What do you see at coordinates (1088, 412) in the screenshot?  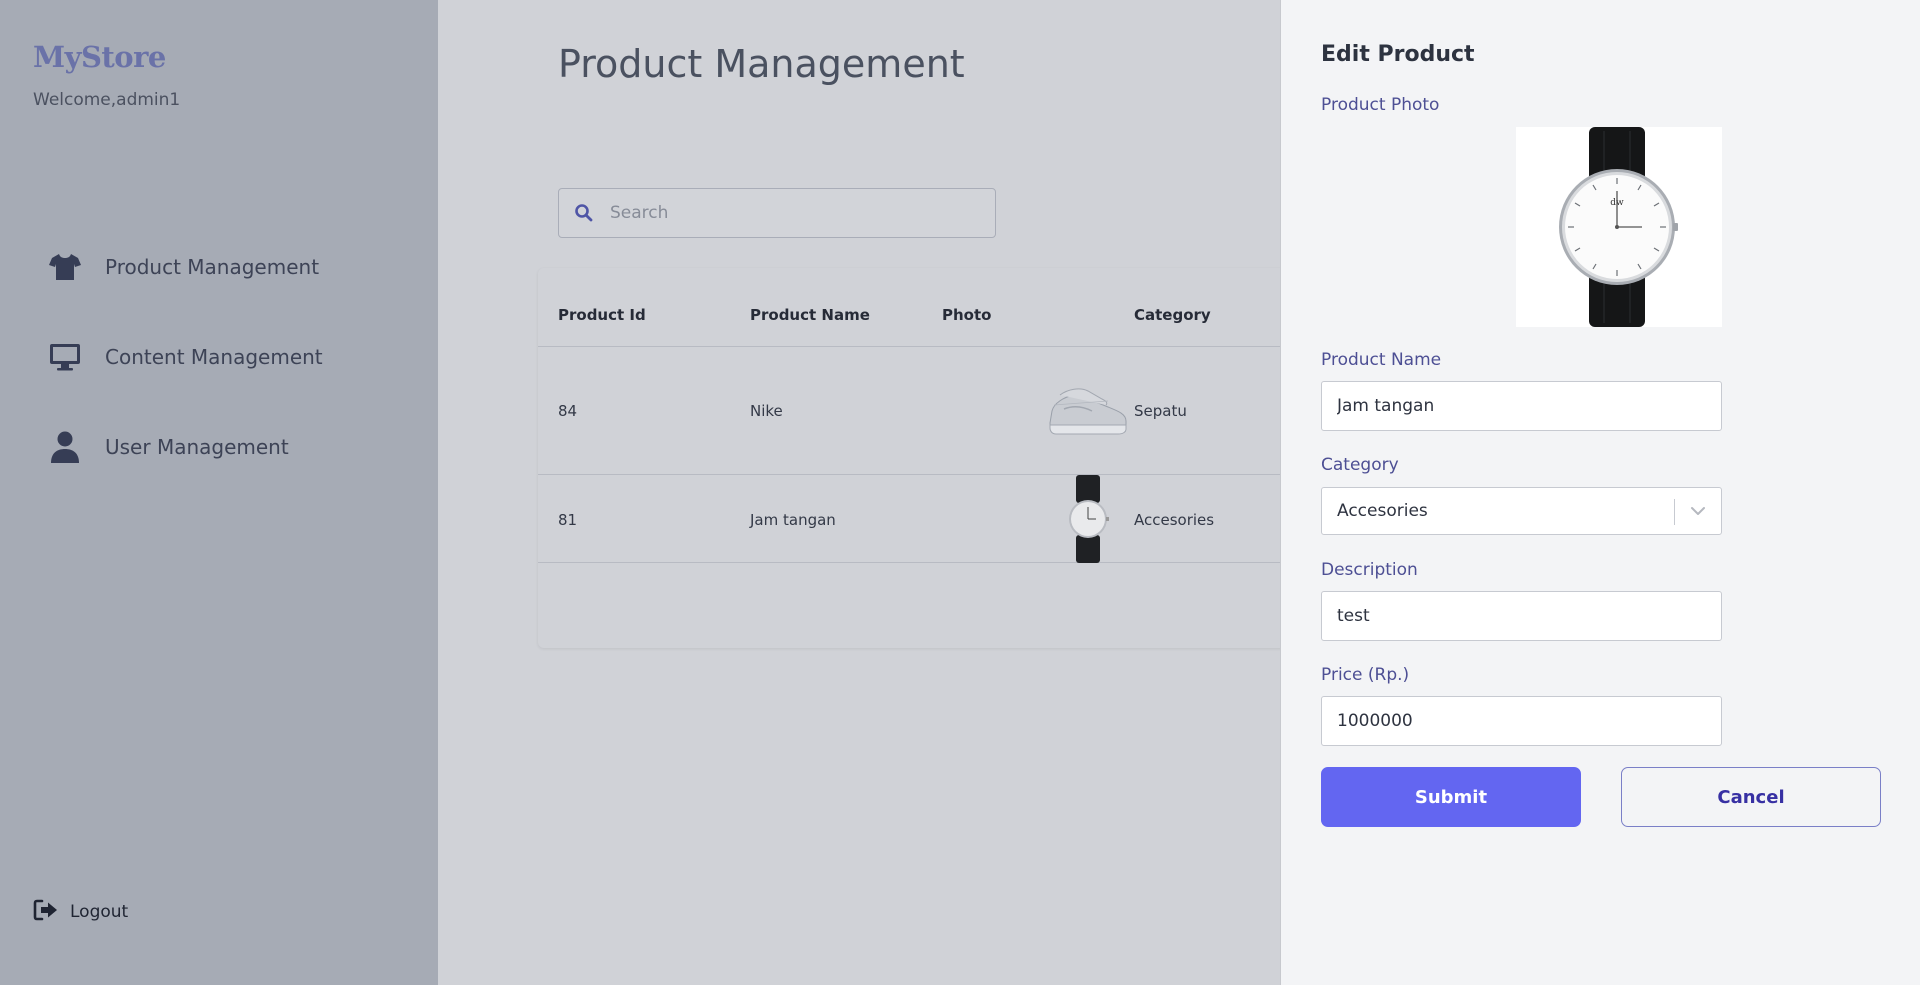 I see `sneaker-image` at bounding box center [1088, 412].